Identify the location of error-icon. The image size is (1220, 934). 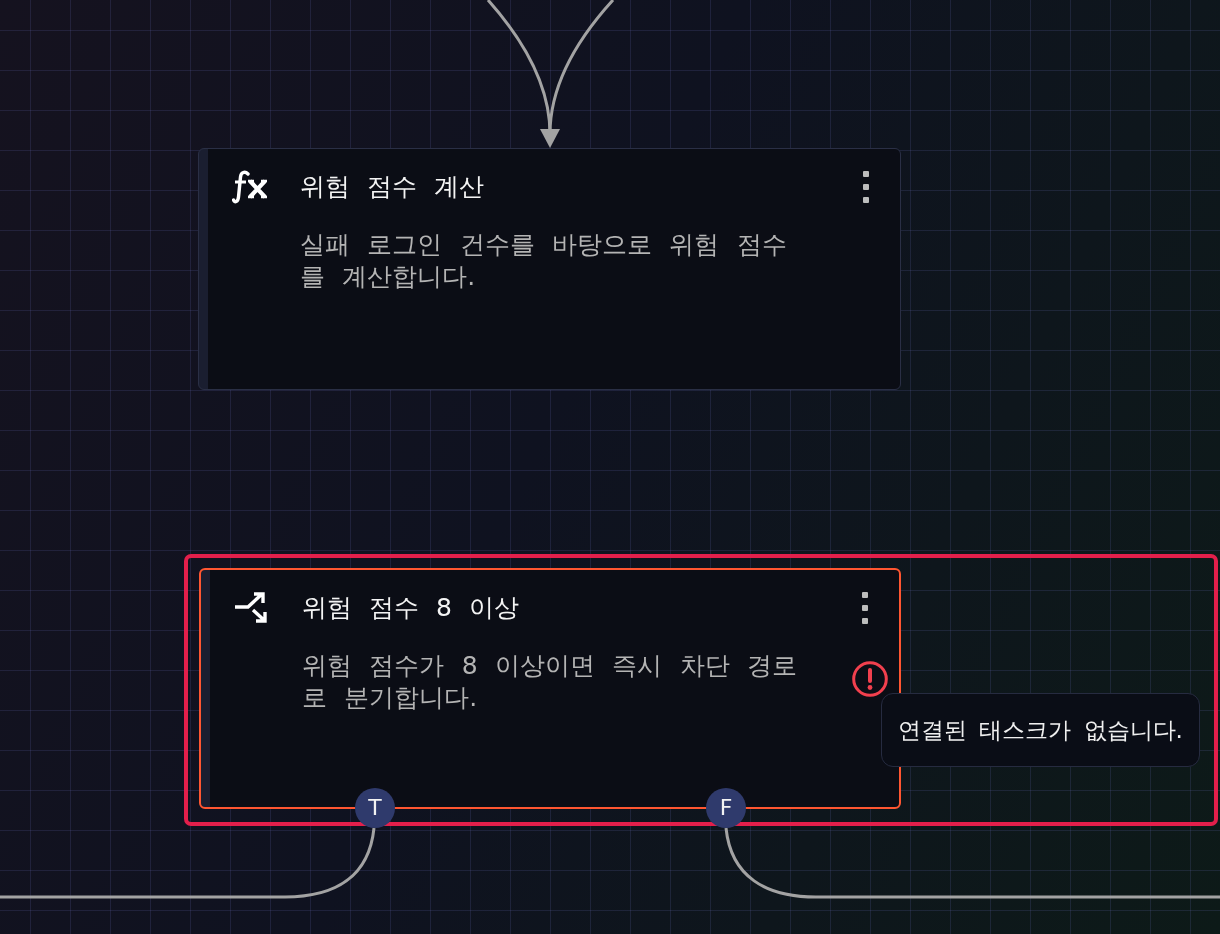
(869, 679).